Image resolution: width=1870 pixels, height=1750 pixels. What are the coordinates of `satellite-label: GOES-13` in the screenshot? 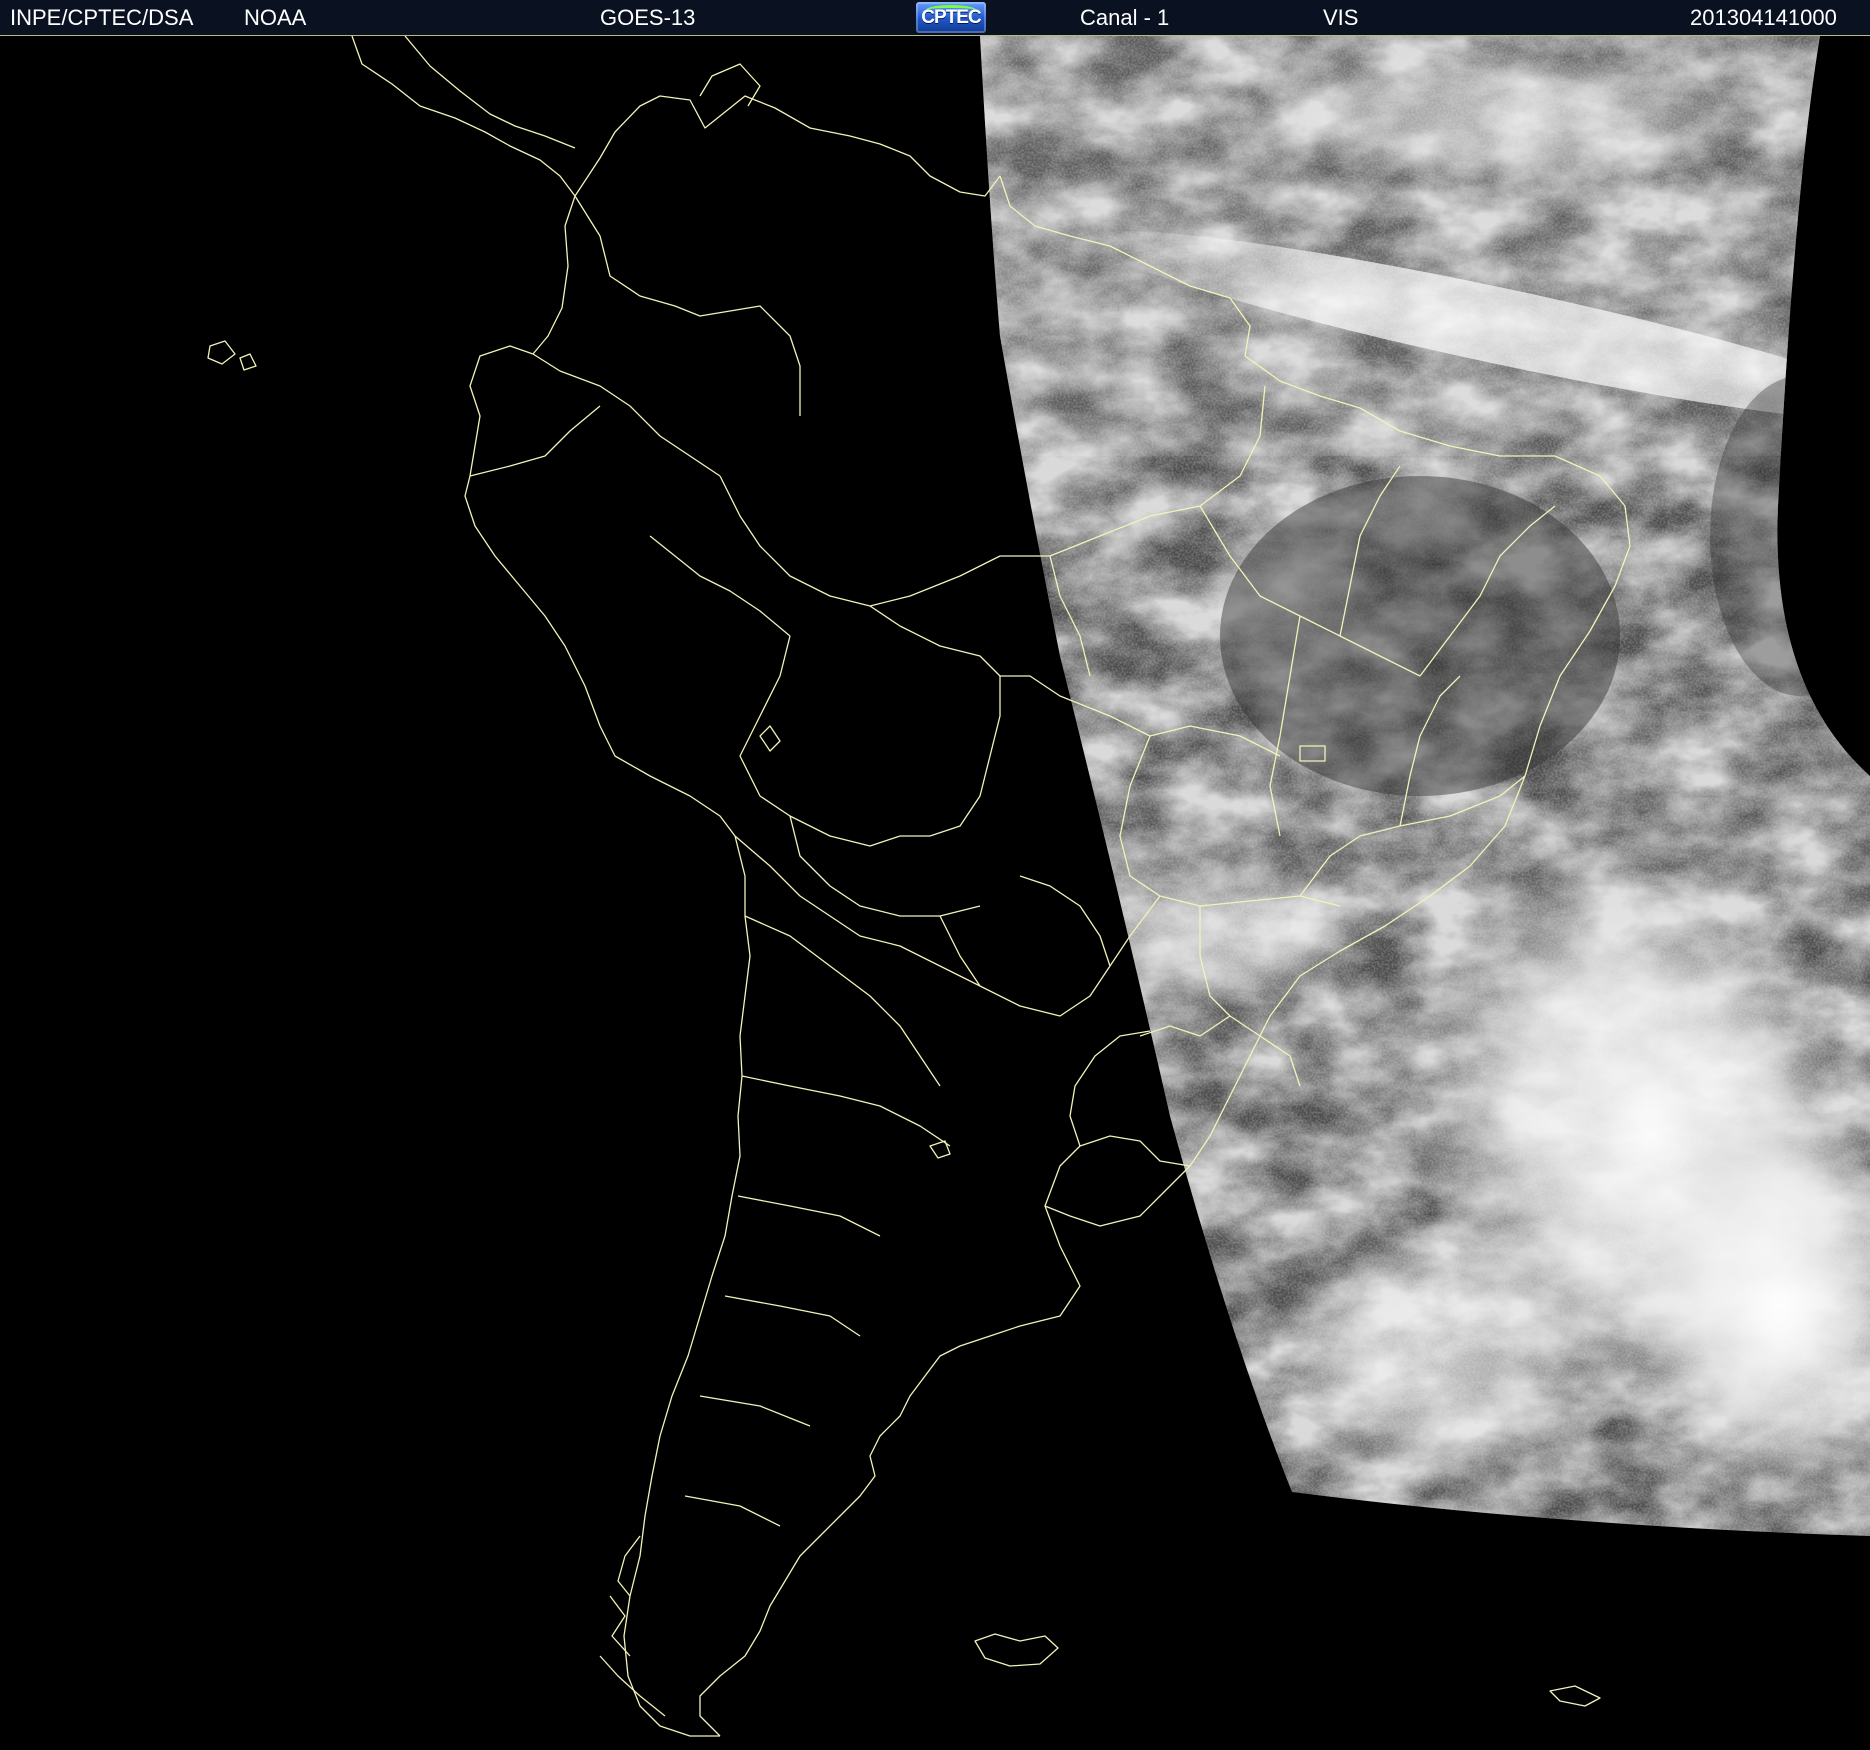 It's located at (648, 17).